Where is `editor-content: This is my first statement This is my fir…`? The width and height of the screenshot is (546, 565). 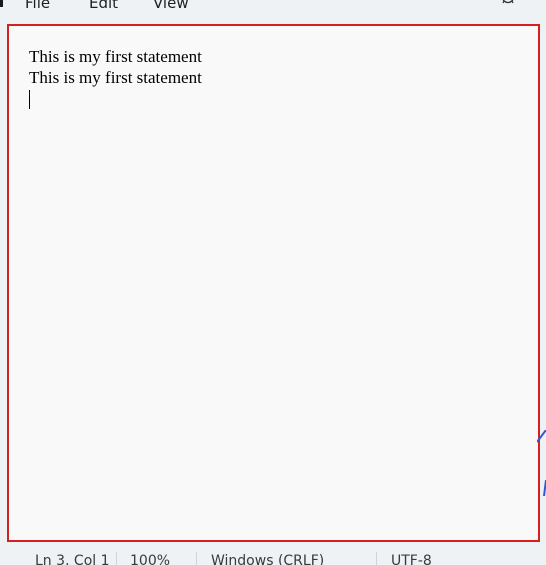
editor-content: This is my first statement This is my fir… is located at coordinates (115, 67).